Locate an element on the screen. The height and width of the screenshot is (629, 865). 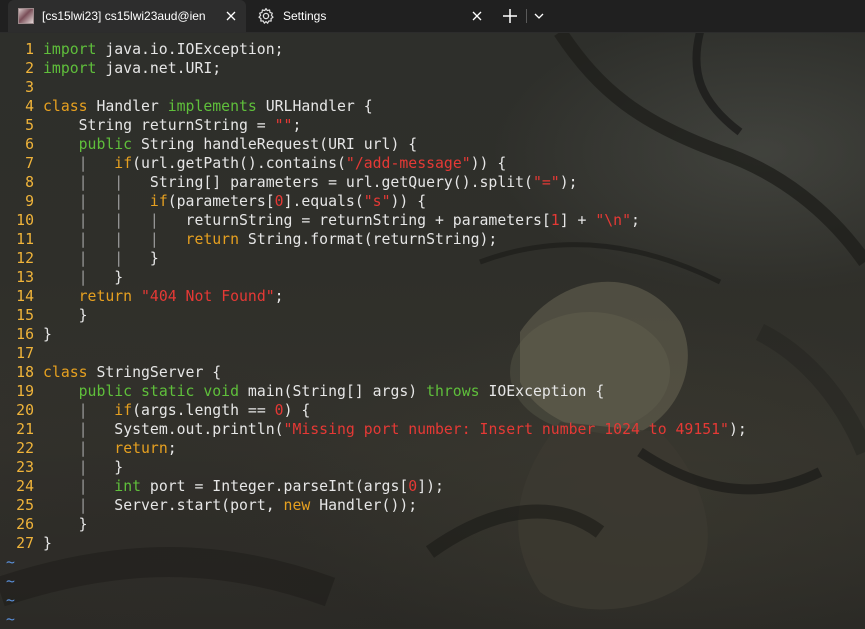
code-text: Handler is located at coordinates (127, 106).